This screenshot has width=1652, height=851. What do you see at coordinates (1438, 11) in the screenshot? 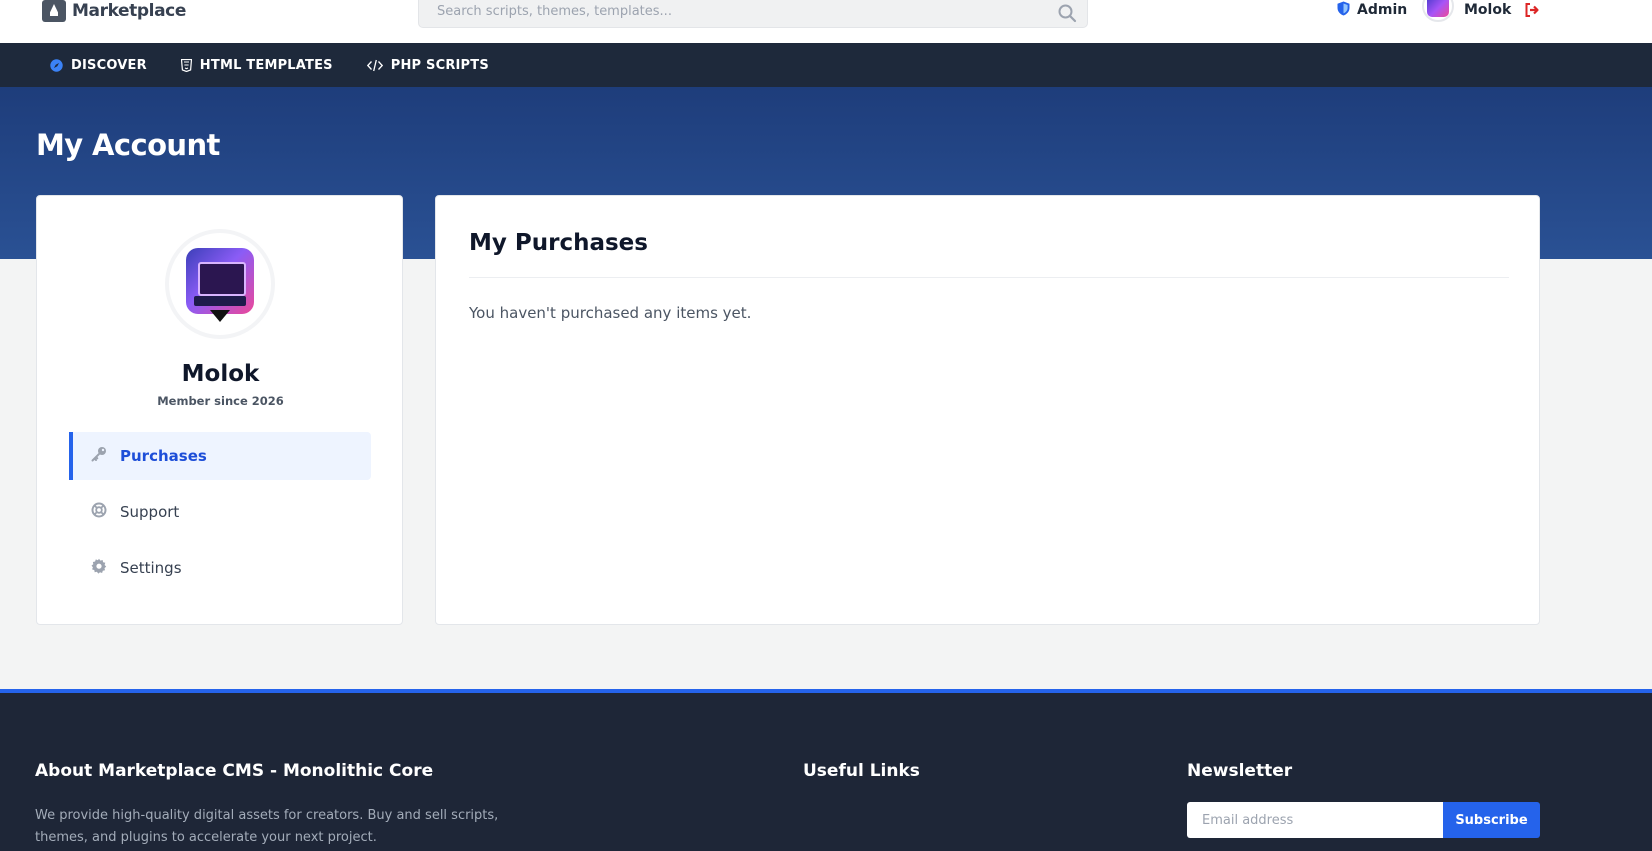
I see `avatar` at bounding box center [1438, 11].